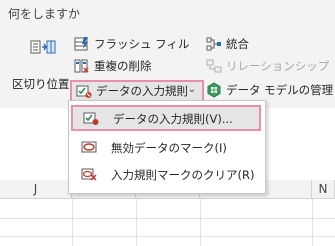 Image resolution: width=335 pixels, height=246 pixels. What do you see at coordinates (323, 189) in the screenshot?
I see `column-header-n: N` at bounding box center [323, 189].